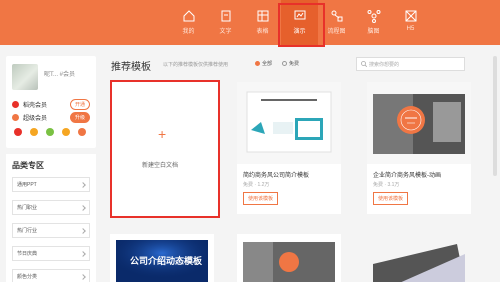 The width and height of the screenshot is (500, 282). What do you see at coordinates (51, 117) in the screenshot?
I see `member-row-super: 超级会员 升级` at bounding box center [51, 117].